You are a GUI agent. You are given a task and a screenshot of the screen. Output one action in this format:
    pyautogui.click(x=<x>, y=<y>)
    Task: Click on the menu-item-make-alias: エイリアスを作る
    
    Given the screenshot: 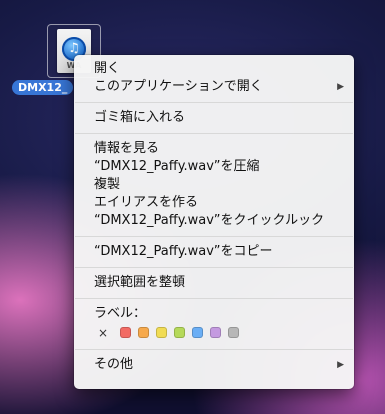 What is the action you would take?
    pyautogui.click(x=214, y=203)
    